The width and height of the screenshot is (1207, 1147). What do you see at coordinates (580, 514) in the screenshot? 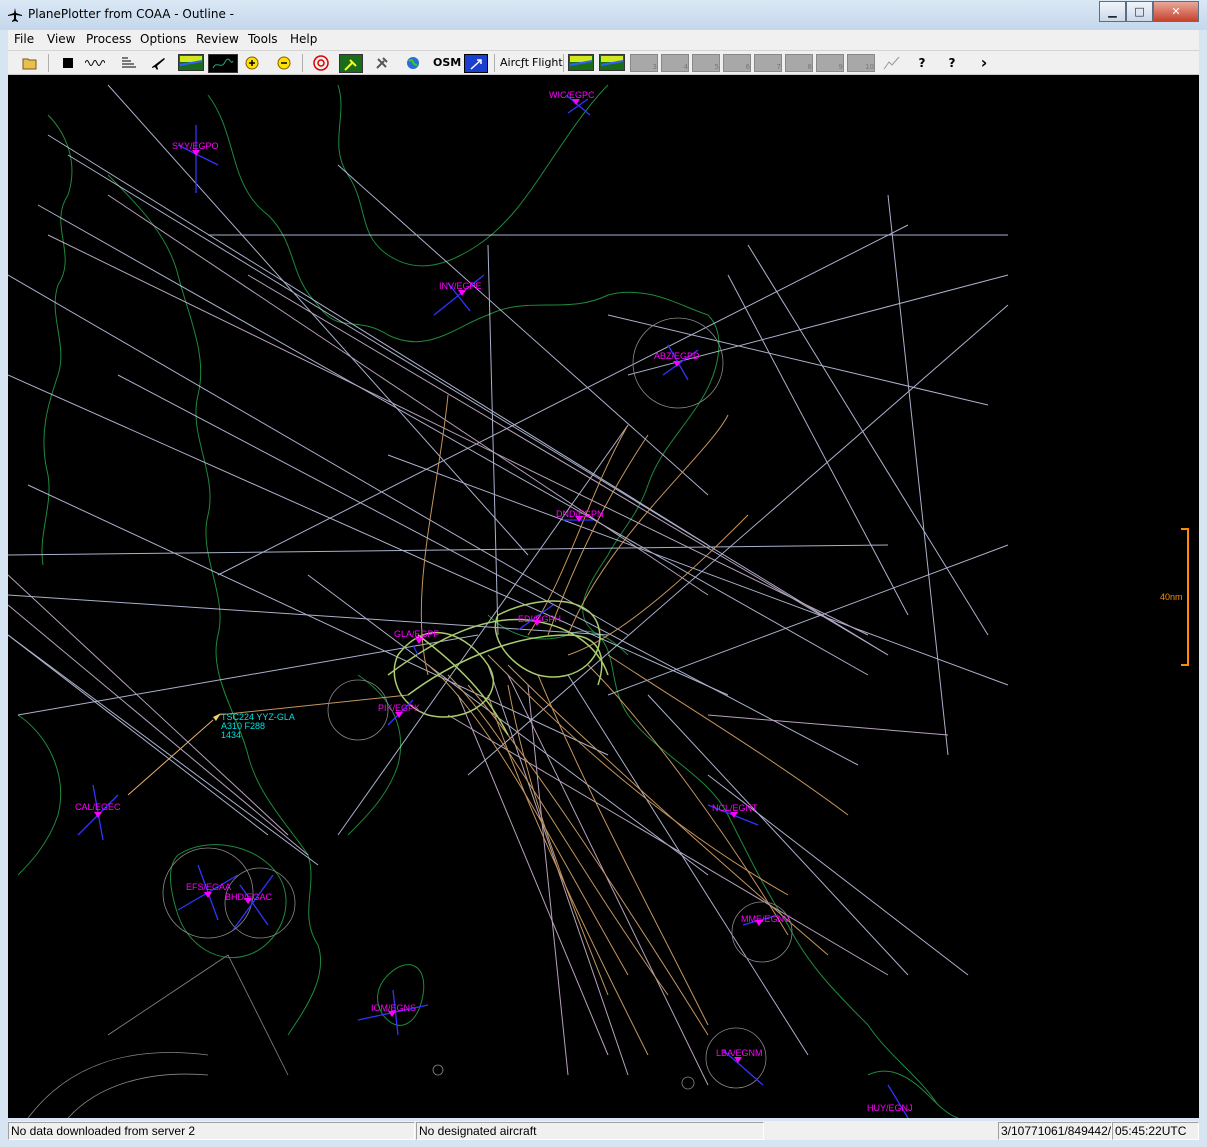
I see `airport-label-dnd: DND/EGPN` at bounding box center [580, 514].